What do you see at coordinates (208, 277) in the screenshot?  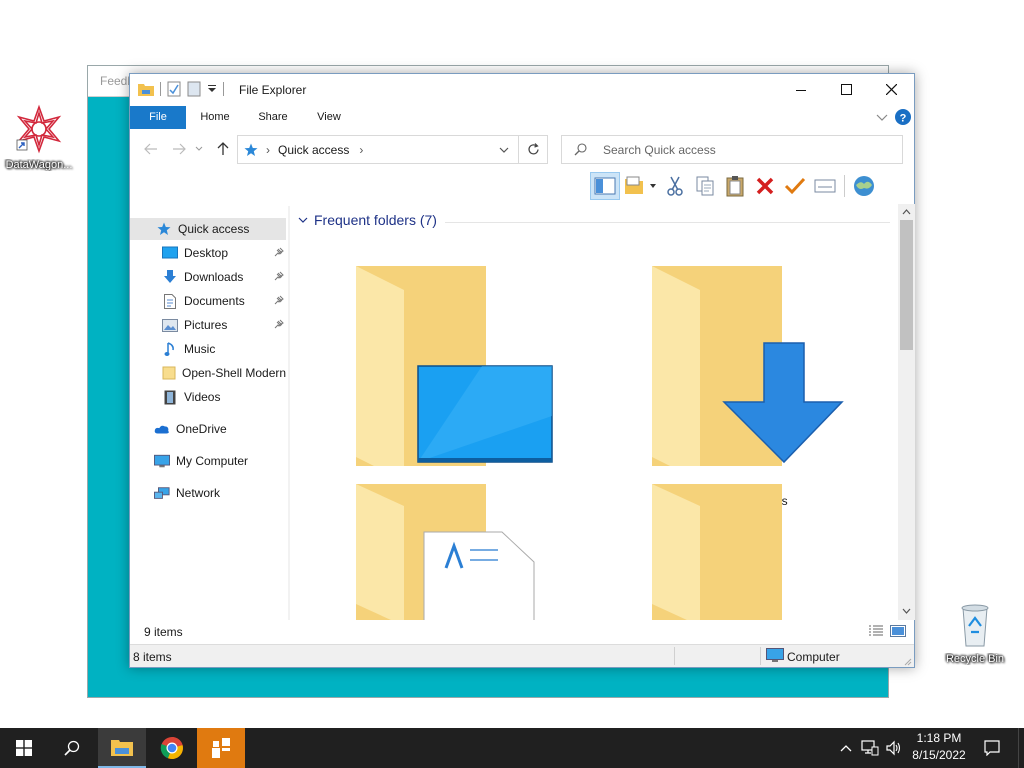 I see `nav-item-downloads: Downloads` at bounding box center [208, 277].